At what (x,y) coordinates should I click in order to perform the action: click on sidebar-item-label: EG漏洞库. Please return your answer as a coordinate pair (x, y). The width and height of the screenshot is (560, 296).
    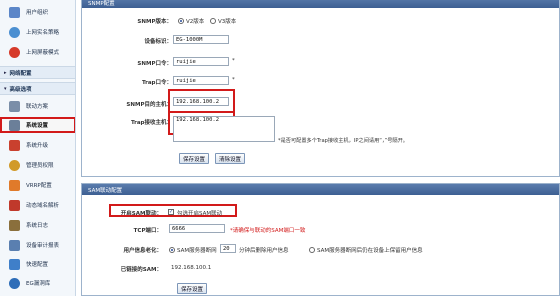
    Looking at the image, I should click on (38, 284).